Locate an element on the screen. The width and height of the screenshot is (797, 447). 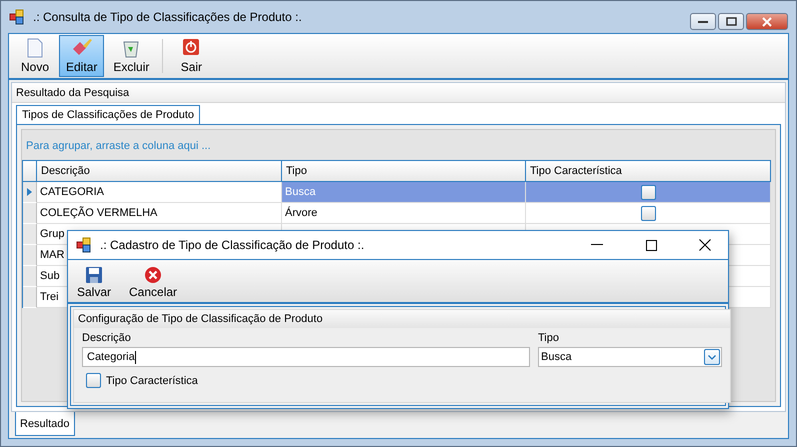
dropdown: Busca is located at coordinates (630, 357).